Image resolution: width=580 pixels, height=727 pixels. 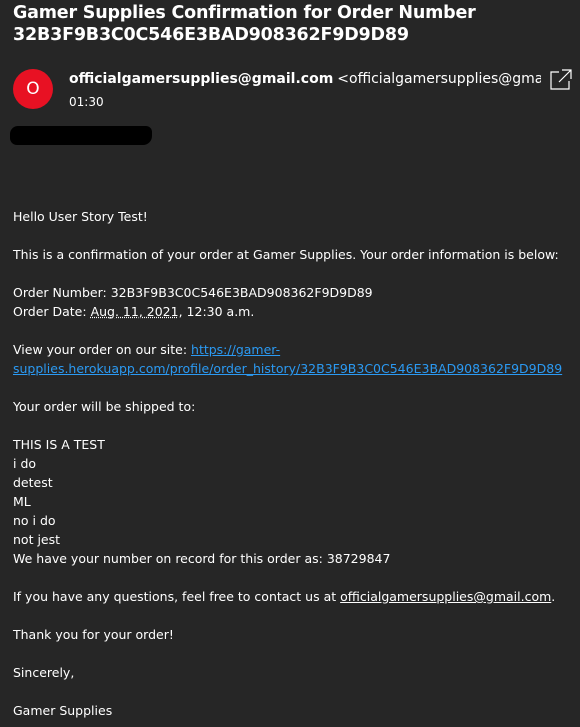 What do you see at coordinates (102, 349) in the screenshot?
I see `view-order-label: View your order on our site:` at bounding box center [102, 349].